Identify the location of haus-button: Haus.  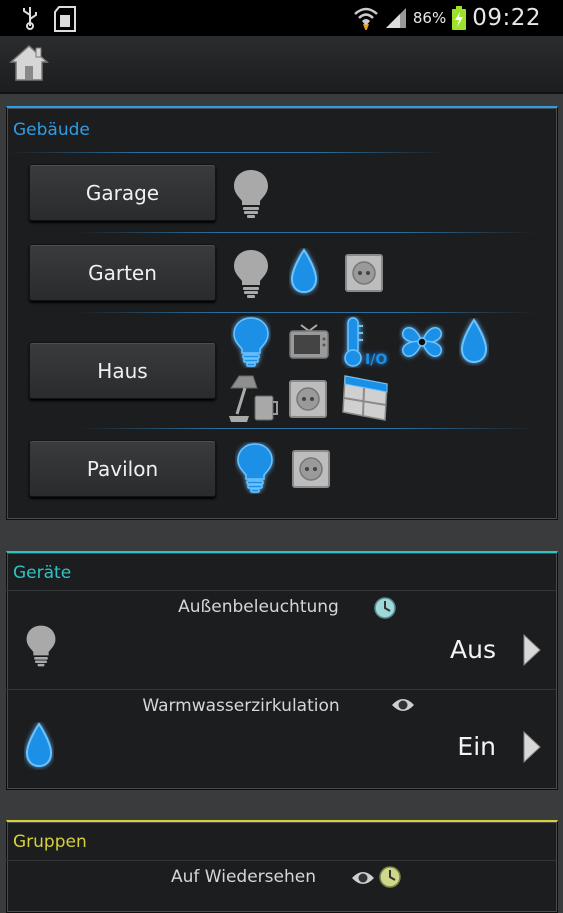
(122, 370).